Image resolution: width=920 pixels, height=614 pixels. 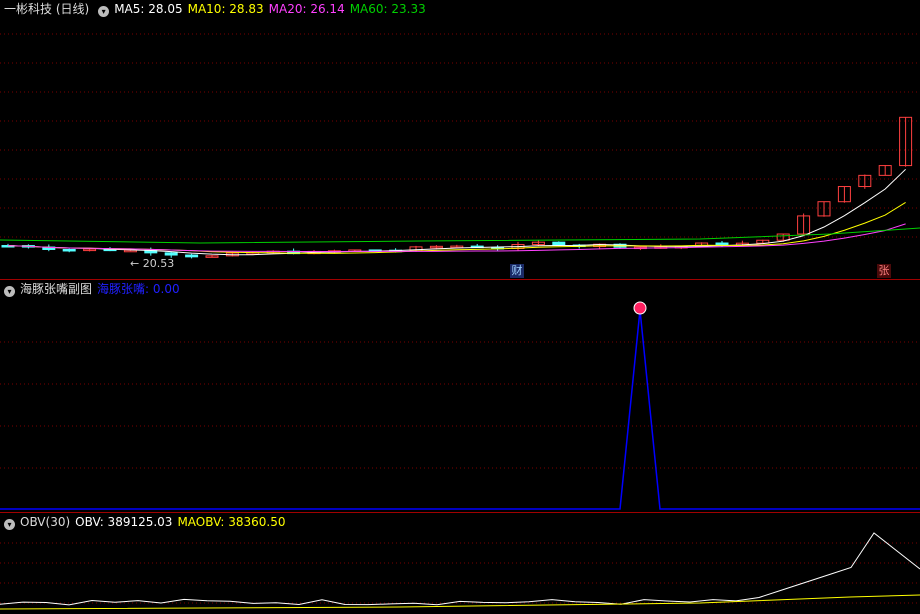 What do you see at coordinates (138, 289) in the screenshot?
I see `indicator-series-label: 海豚张嘴: 0.00` at bounding box center [138, 289].